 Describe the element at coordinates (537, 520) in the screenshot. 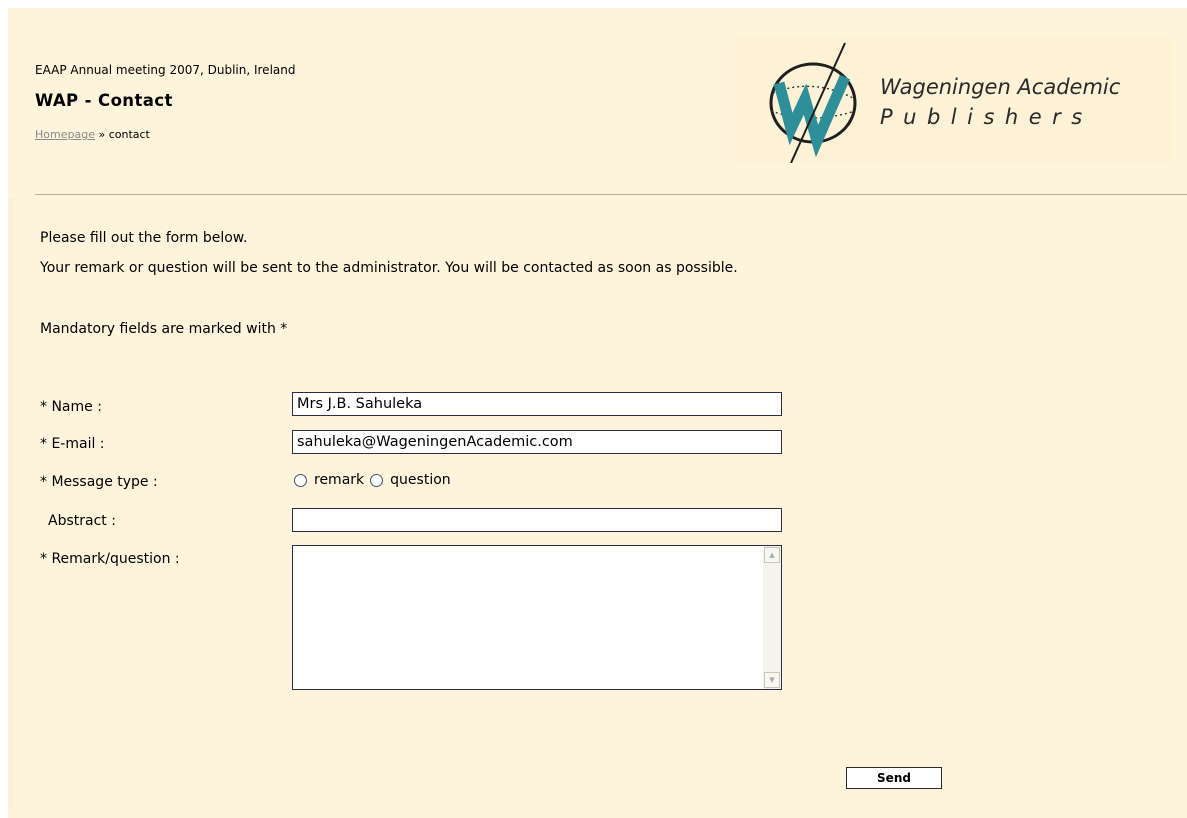

I see `abstract-input` at that location.